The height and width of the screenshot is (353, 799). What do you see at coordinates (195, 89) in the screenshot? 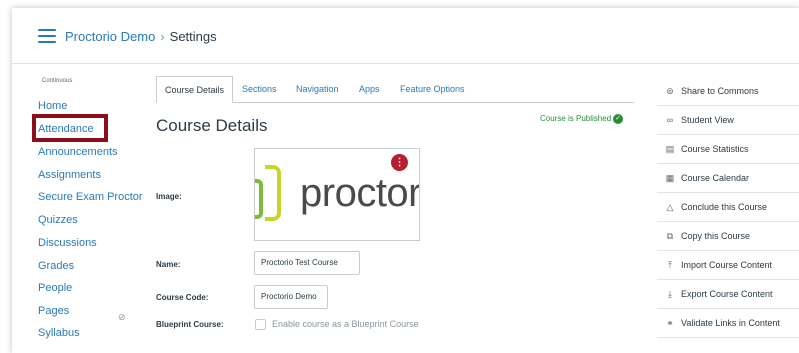
I see `tab-course-details: Course Details` at bounding box center [195, 89].